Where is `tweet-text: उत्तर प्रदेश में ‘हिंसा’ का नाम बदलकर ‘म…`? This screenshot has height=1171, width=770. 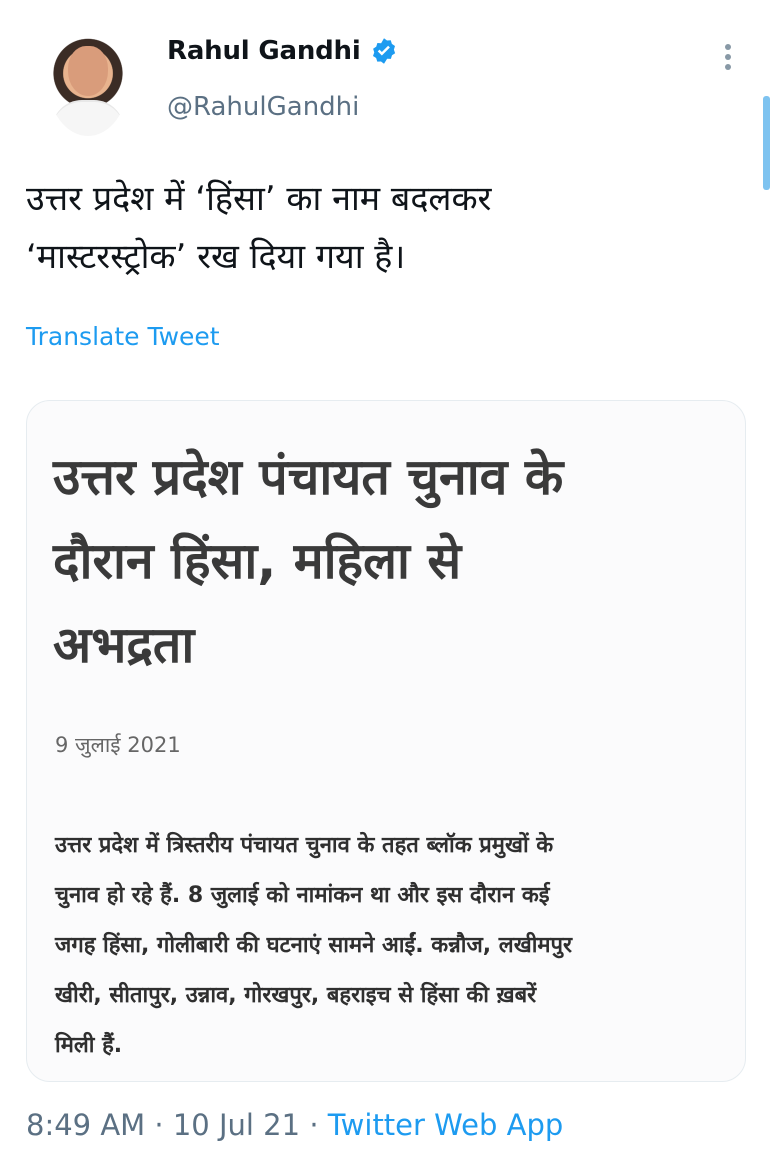
tweet-text: उत्तर प्रदेश में ‘हिंसा’ का नाम बदलकर ‘म… is located at coordinates (259, 228).